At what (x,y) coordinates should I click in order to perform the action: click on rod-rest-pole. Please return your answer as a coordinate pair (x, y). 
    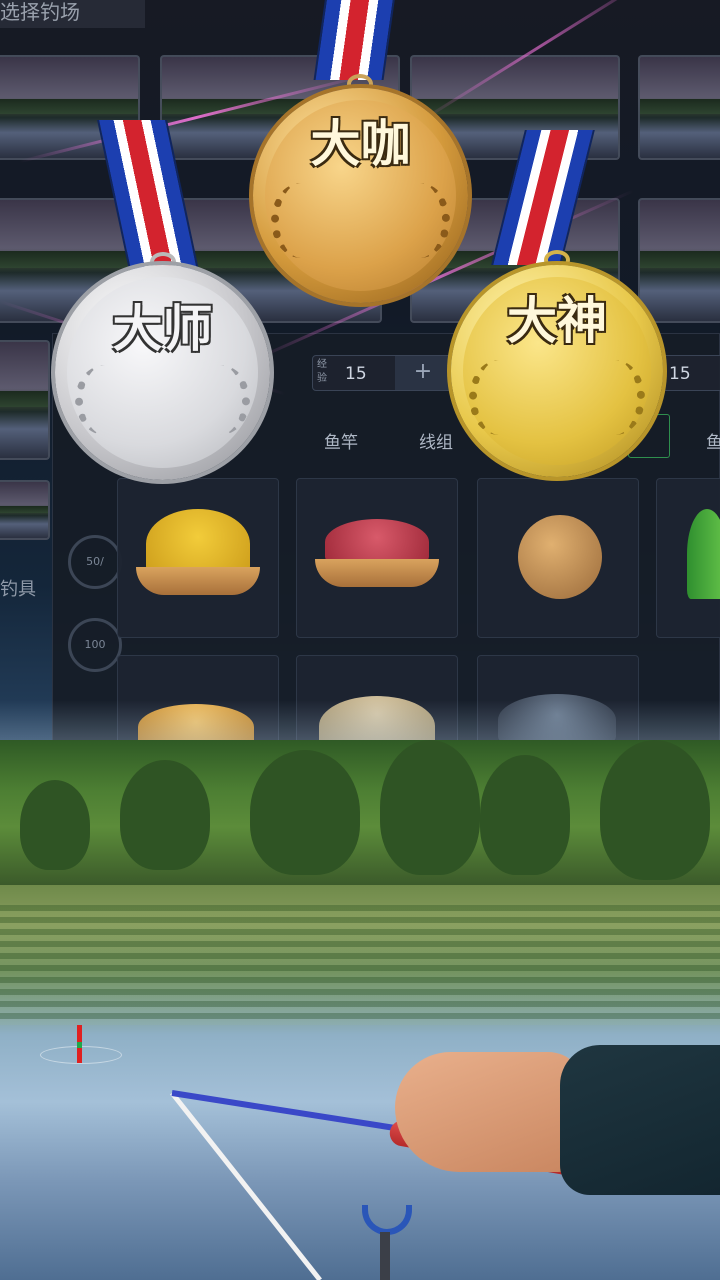
    Looking at the image, I should click on (385, 1256).